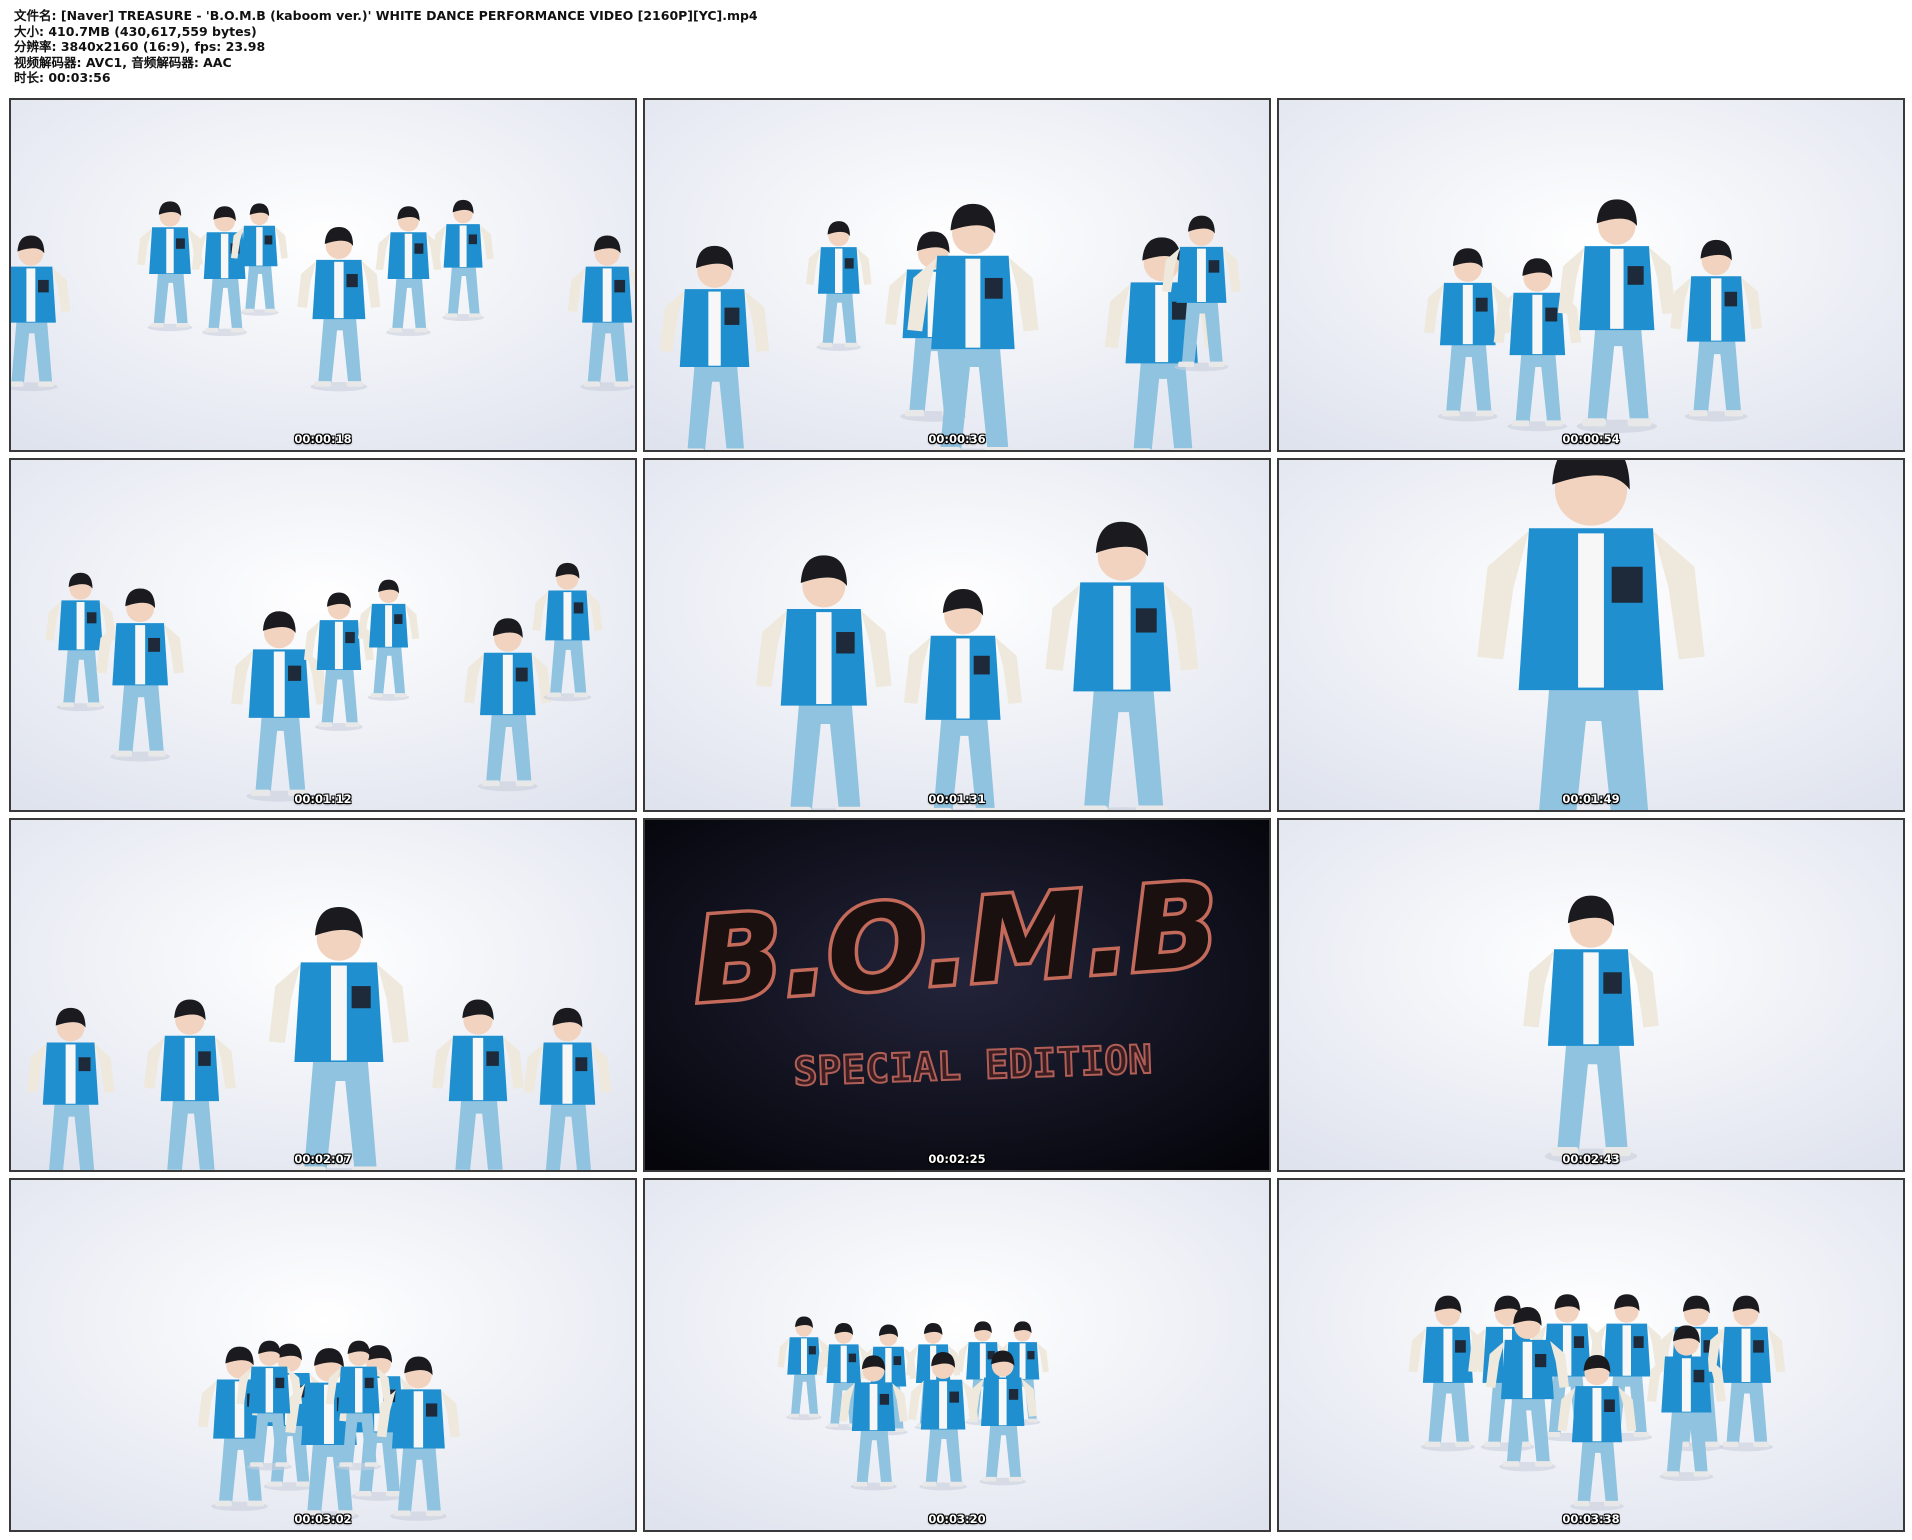  What do you see at coordinates (323, 1519) in the screenshot?
I see `frame-timestamp: 00:03:02` at bounding box center [323, 1519].